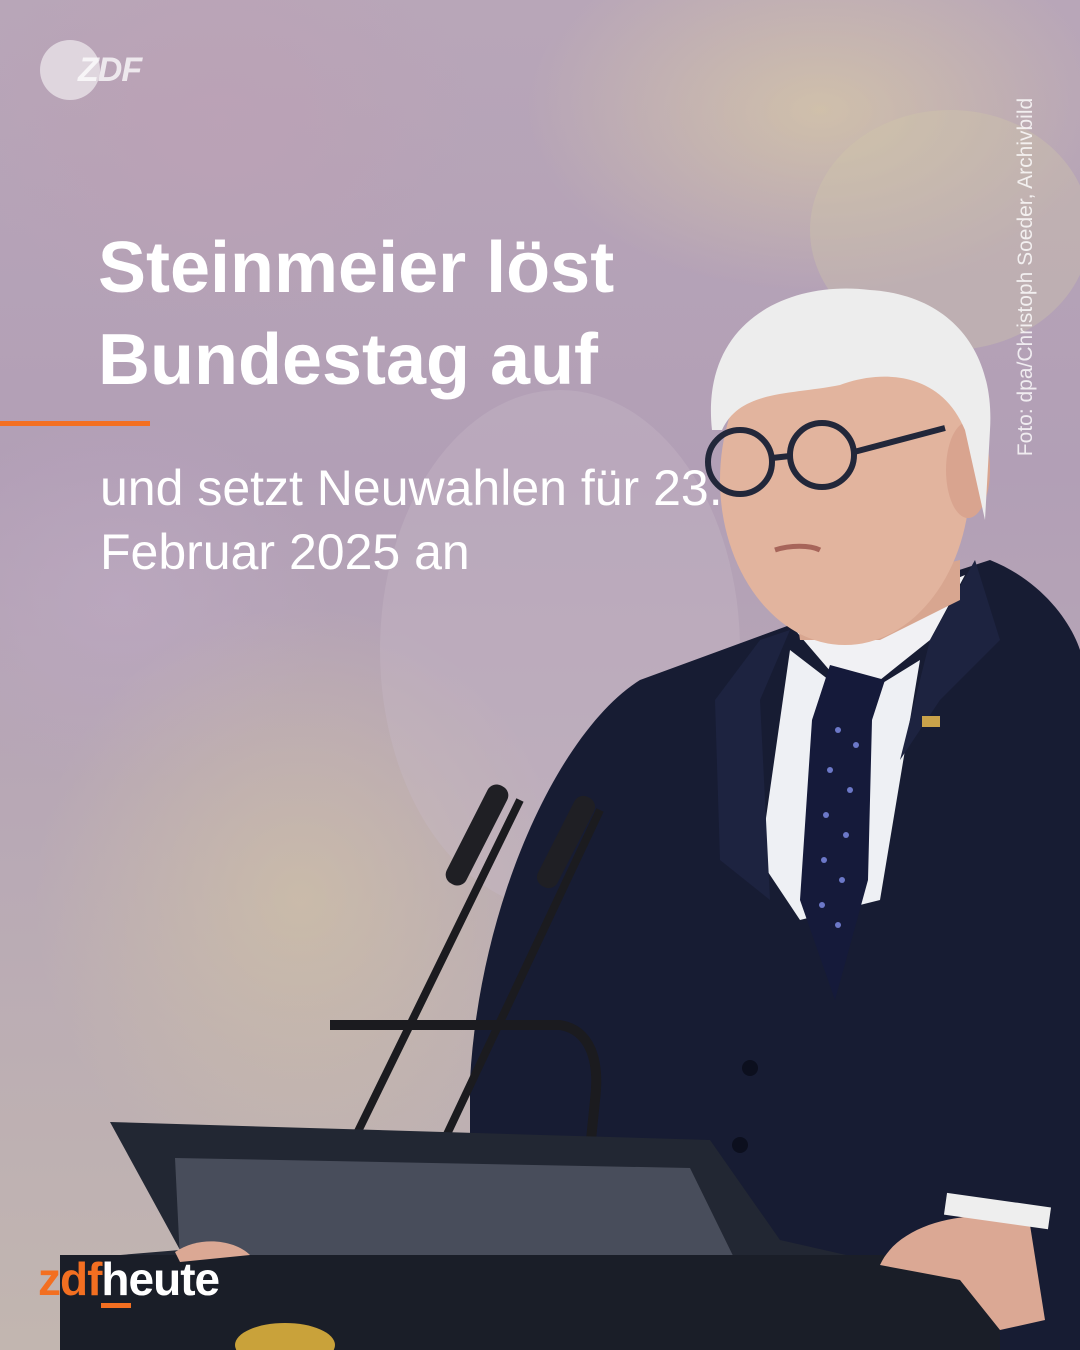 The width and height of the screenshot is (1080, 1350). Describe the element at coordinates (110, 70) in the screenshot. I see `zdf-badge-text: ZDF` at that location.